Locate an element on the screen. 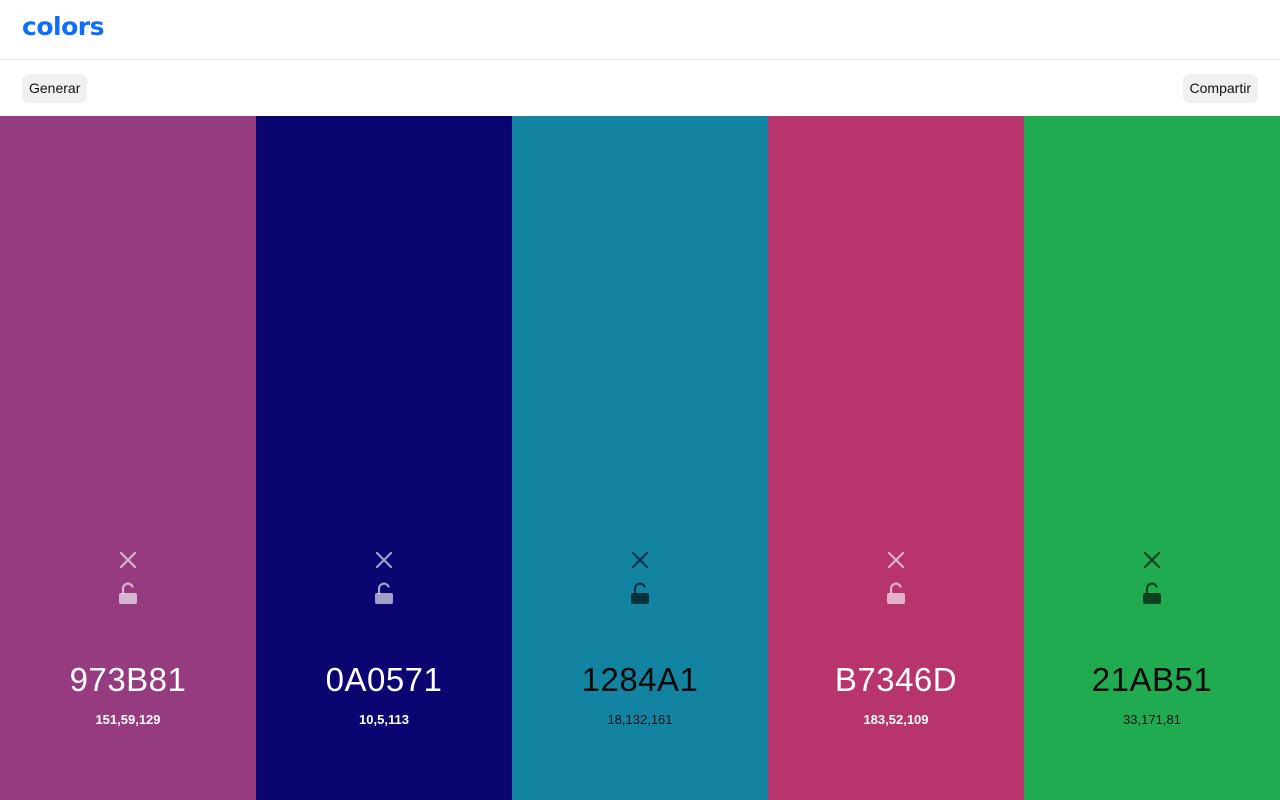  rgb-value: 183,52,109 is located at coordinates (896, 719).